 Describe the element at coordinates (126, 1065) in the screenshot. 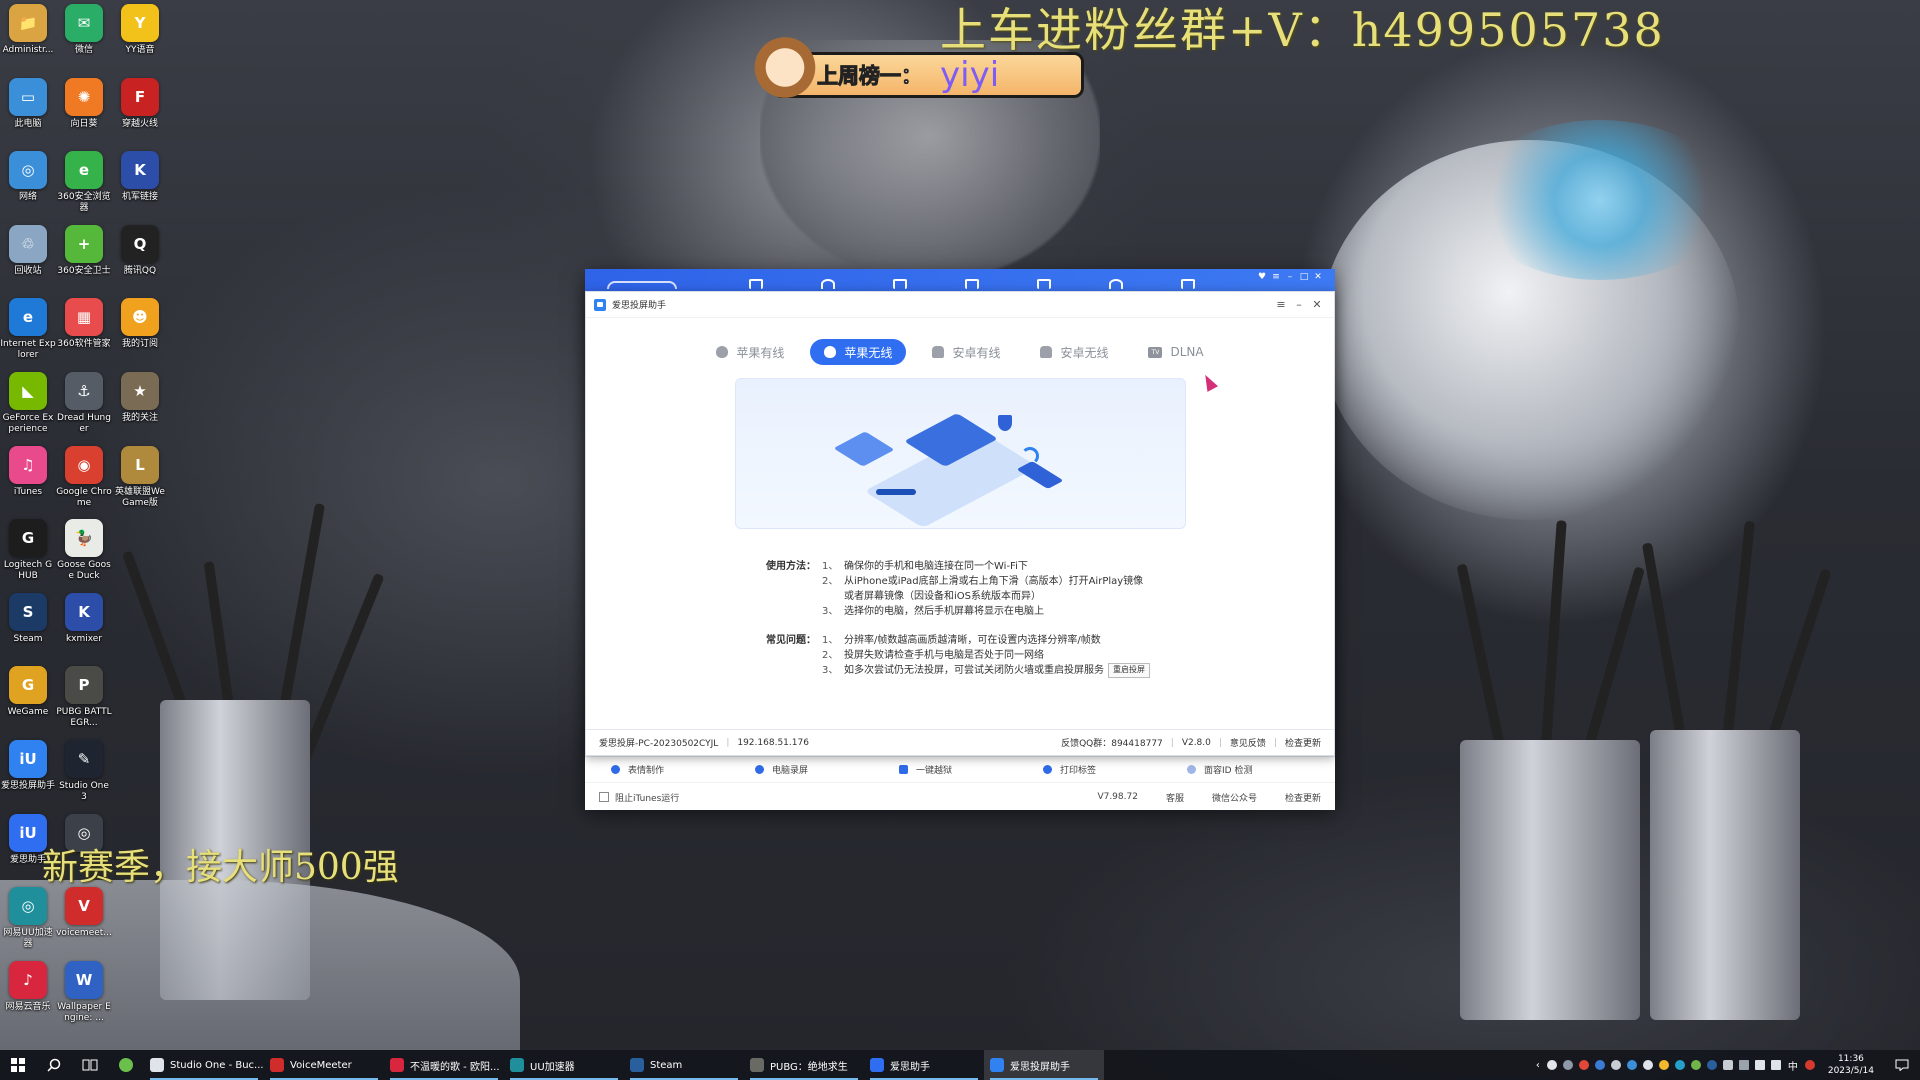

I see `pinned-app-icon` at that location.